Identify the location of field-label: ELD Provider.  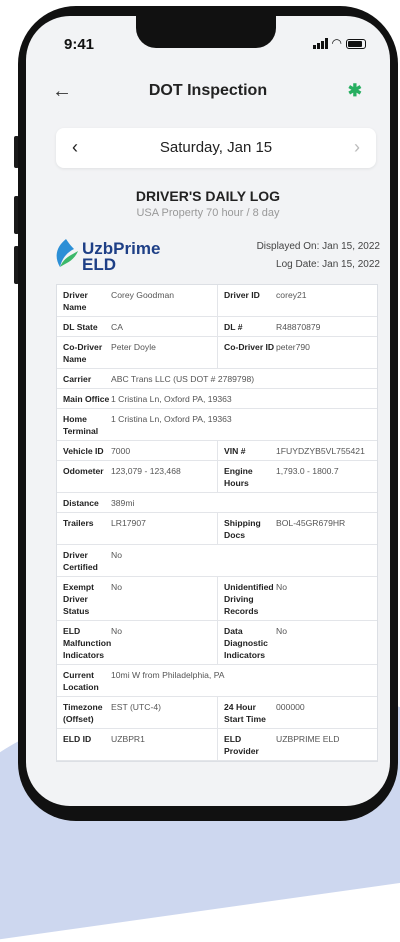
(241, 745).